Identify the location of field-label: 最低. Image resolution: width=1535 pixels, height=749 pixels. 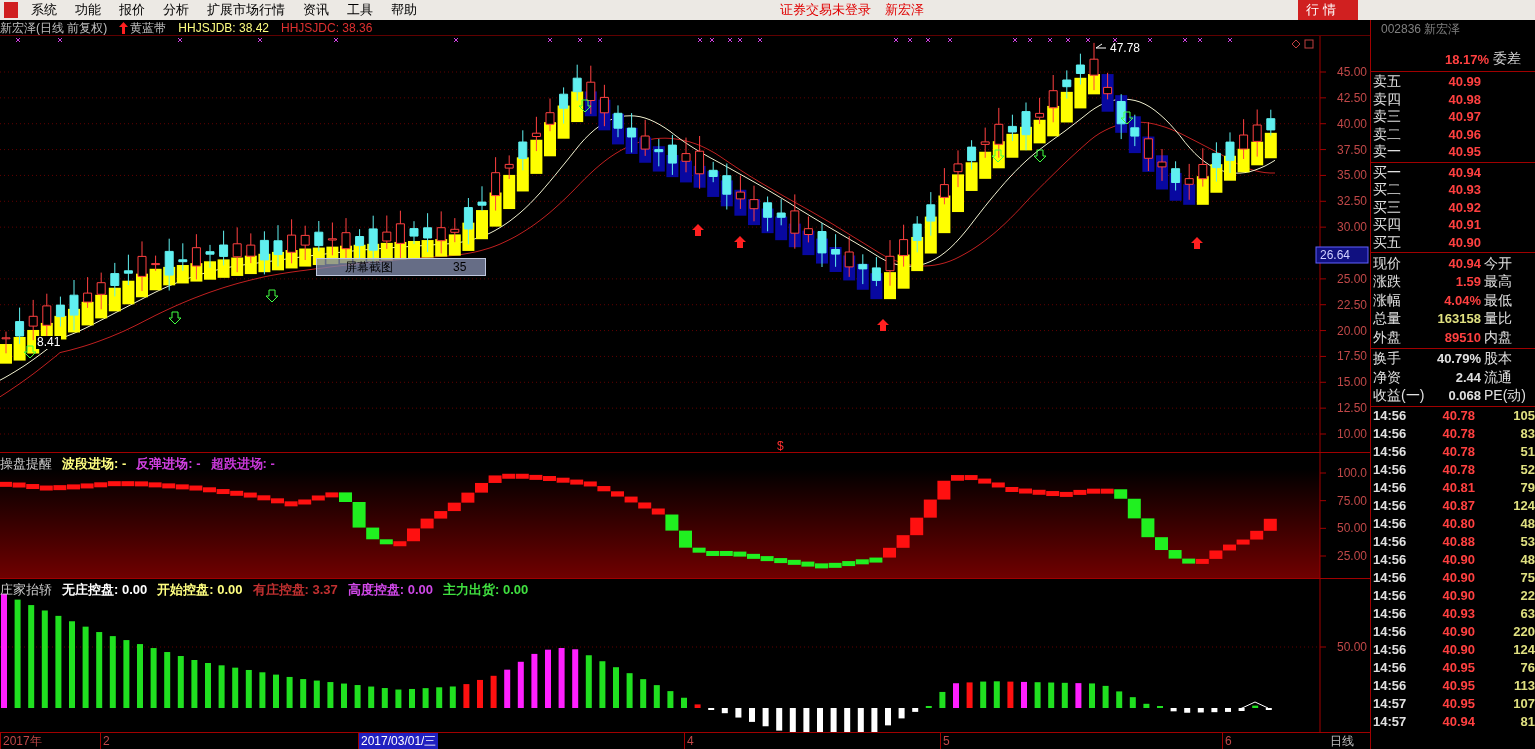
(1497, 300).